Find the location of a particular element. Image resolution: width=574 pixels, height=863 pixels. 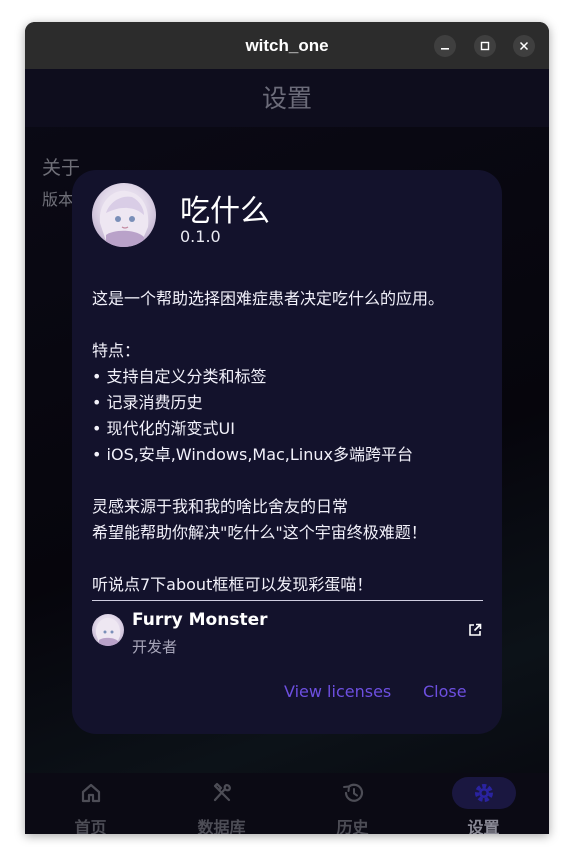

close-dialog-button: Close is located at coordinates (445, 691).